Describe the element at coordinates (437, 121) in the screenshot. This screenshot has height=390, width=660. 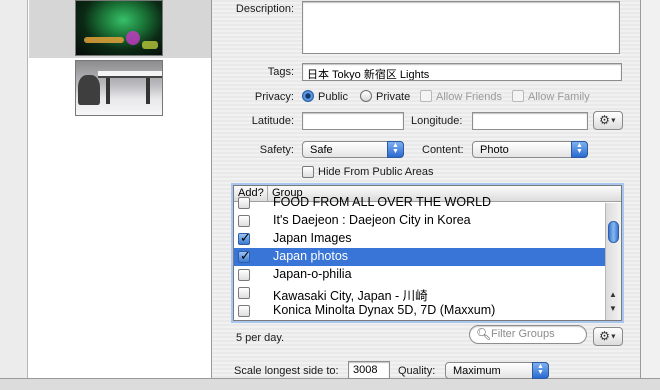
I see `longitude-label: Longitude:` at that location.